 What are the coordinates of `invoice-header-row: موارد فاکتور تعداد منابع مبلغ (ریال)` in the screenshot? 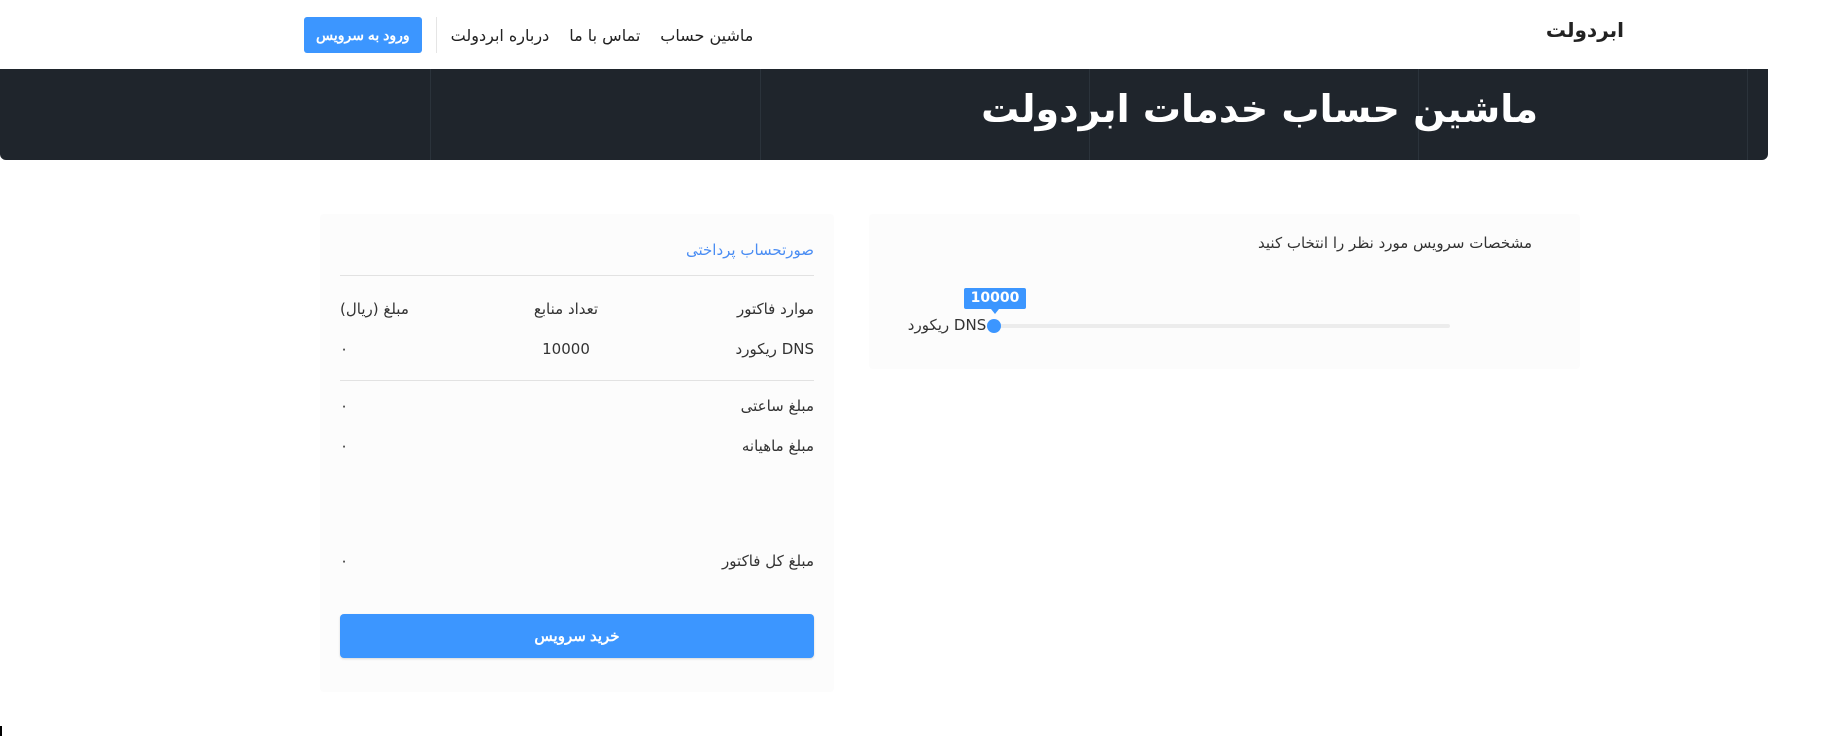 It's located at (577, 312).